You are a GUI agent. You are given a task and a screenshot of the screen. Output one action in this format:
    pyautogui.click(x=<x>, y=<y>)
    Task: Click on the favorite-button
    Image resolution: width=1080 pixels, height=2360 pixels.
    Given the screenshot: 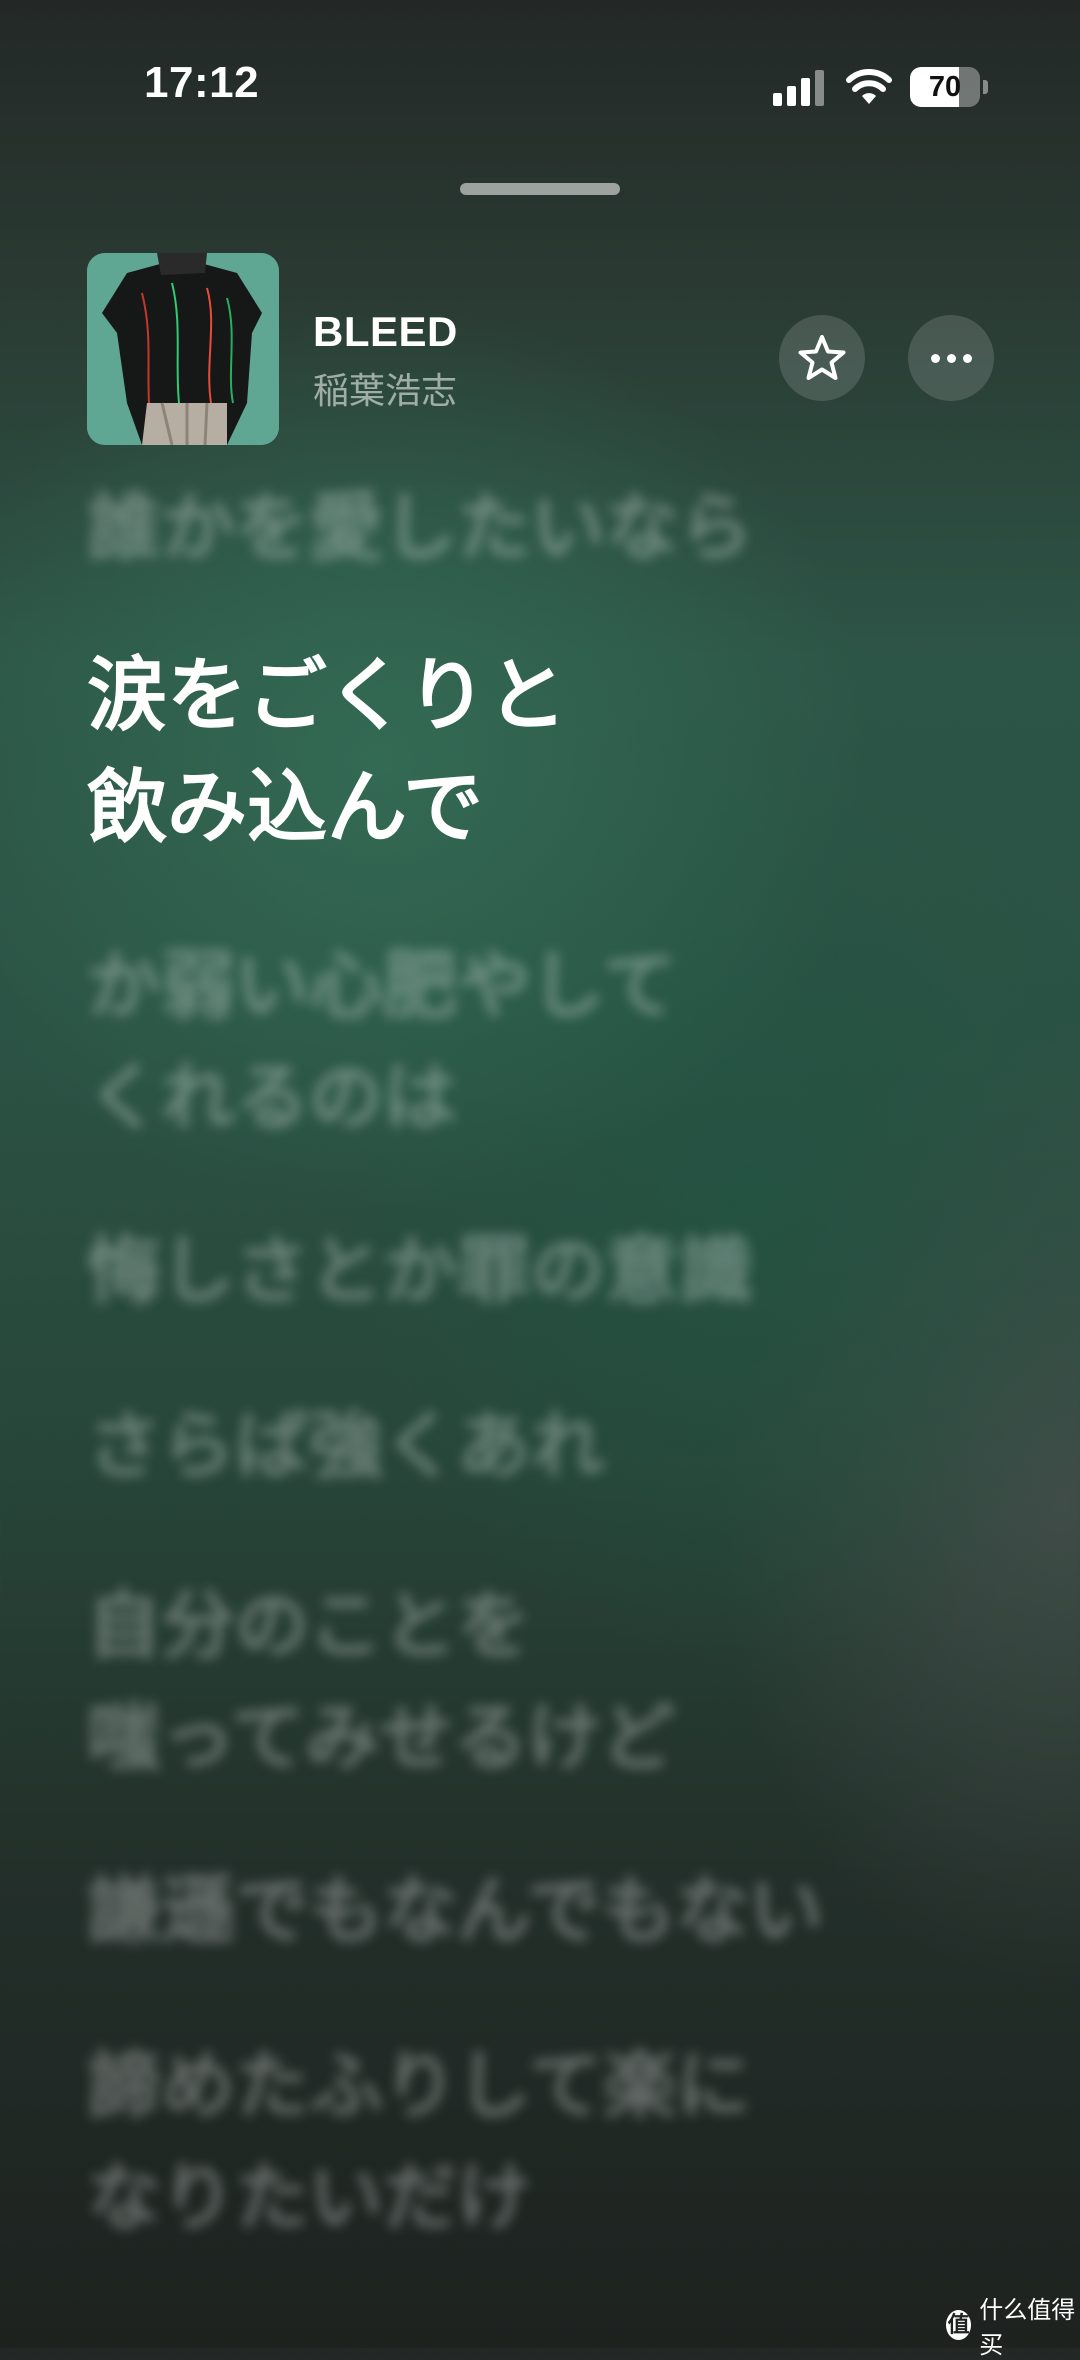 What is the action you would take?
    pyautogui.click(x=822, y=358)
    